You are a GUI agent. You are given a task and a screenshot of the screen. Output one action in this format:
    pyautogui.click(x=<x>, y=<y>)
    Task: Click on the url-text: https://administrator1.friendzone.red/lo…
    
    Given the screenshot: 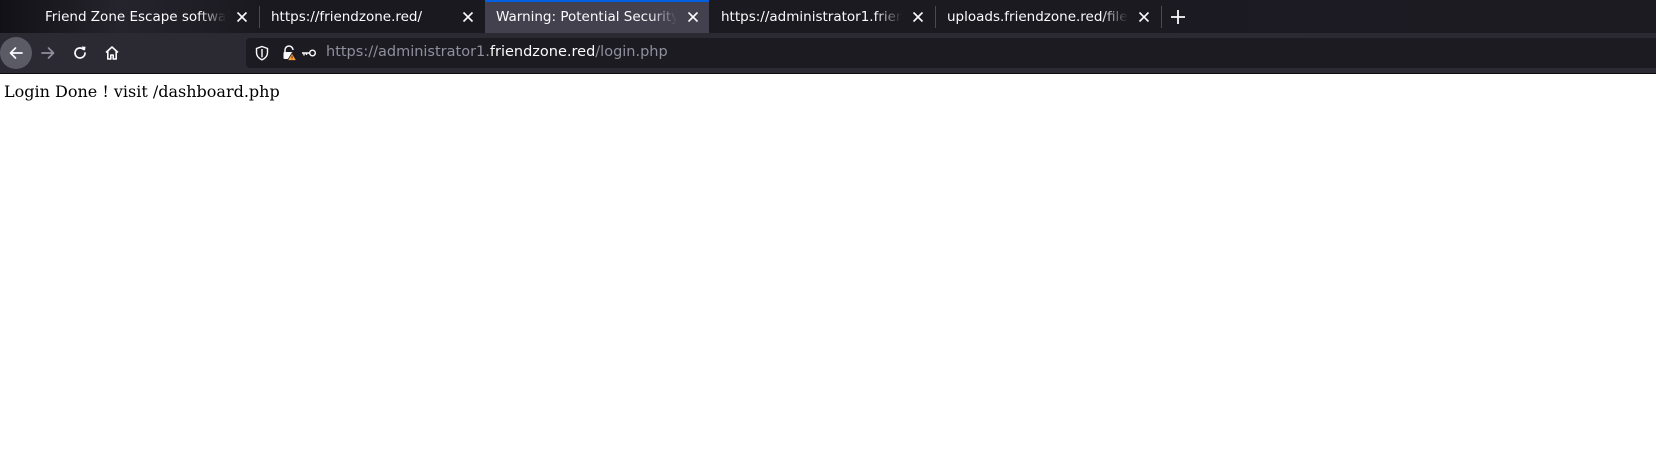 What is the action you would take?
    pyautogui.click(x=497, y=52)
    